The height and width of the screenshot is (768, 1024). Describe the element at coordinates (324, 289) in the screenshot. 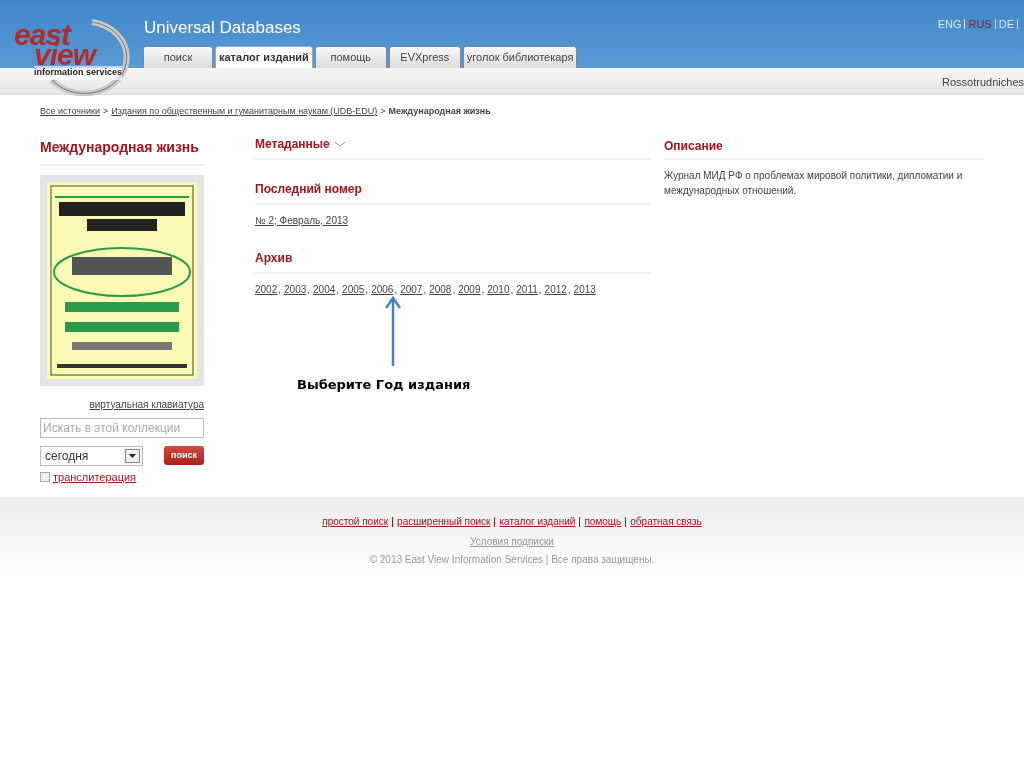

I see `year-link: 2004` at that location.